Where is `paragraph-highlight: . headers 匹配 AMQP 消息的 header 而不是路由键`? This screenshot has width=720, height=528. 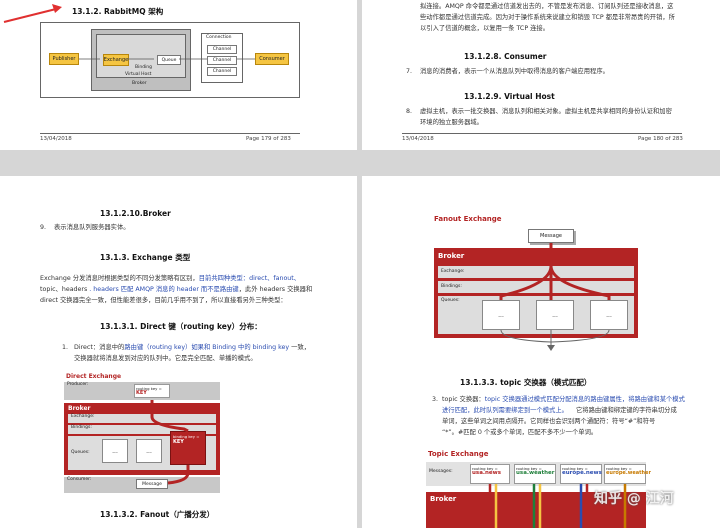 paragraph-highlight: . headers 匹配 AMQP 消息的 header 而不是路由键 is located at coordinates (164, 289).